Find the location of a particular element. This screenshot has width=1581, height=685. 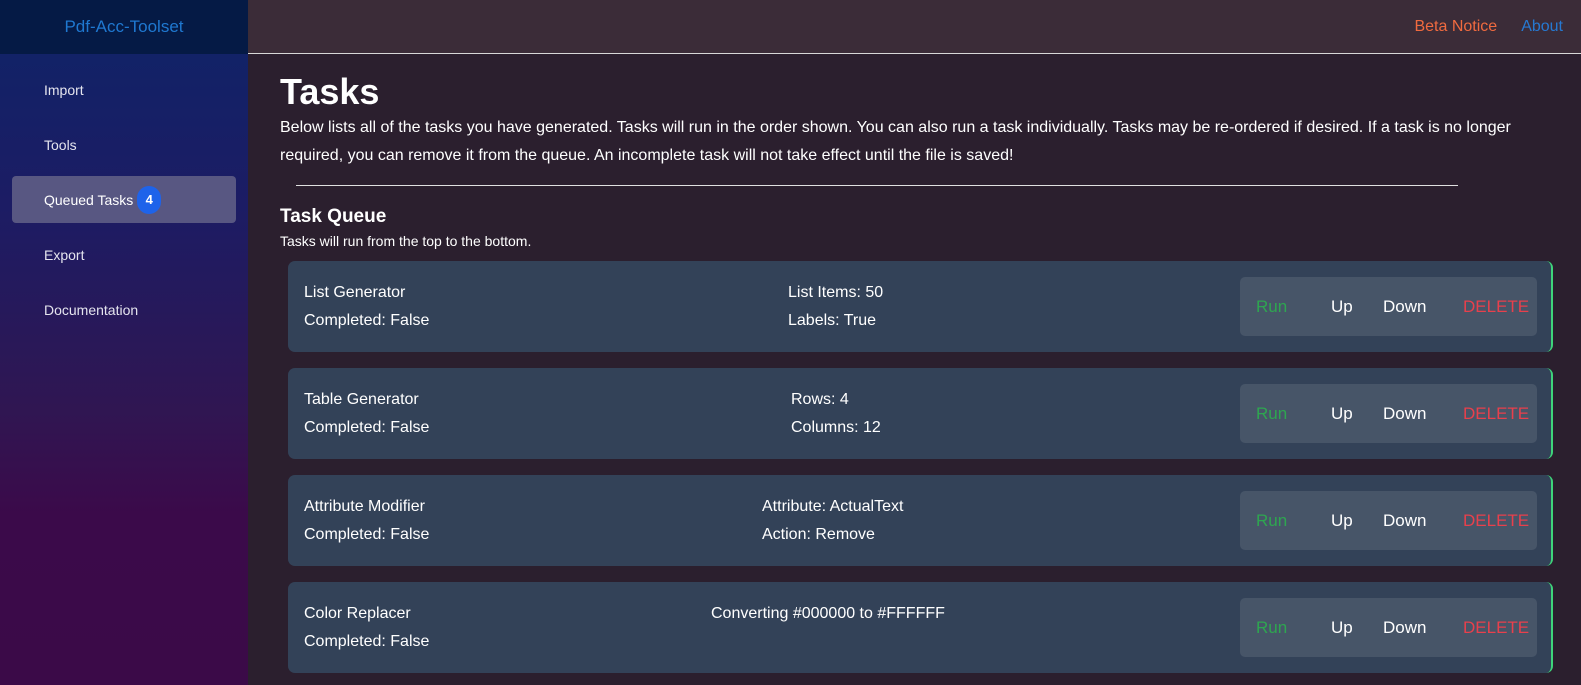

sidebar-item-label: Tools is located at coordinates (60, 144).